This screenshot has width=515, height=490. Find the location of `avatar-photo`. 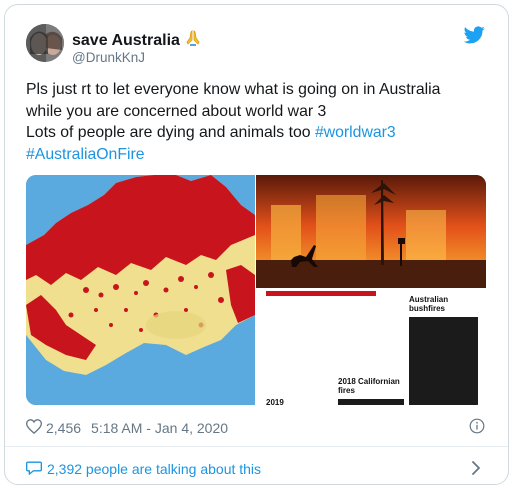

avatar-photo is located at coordinates (45, 43).